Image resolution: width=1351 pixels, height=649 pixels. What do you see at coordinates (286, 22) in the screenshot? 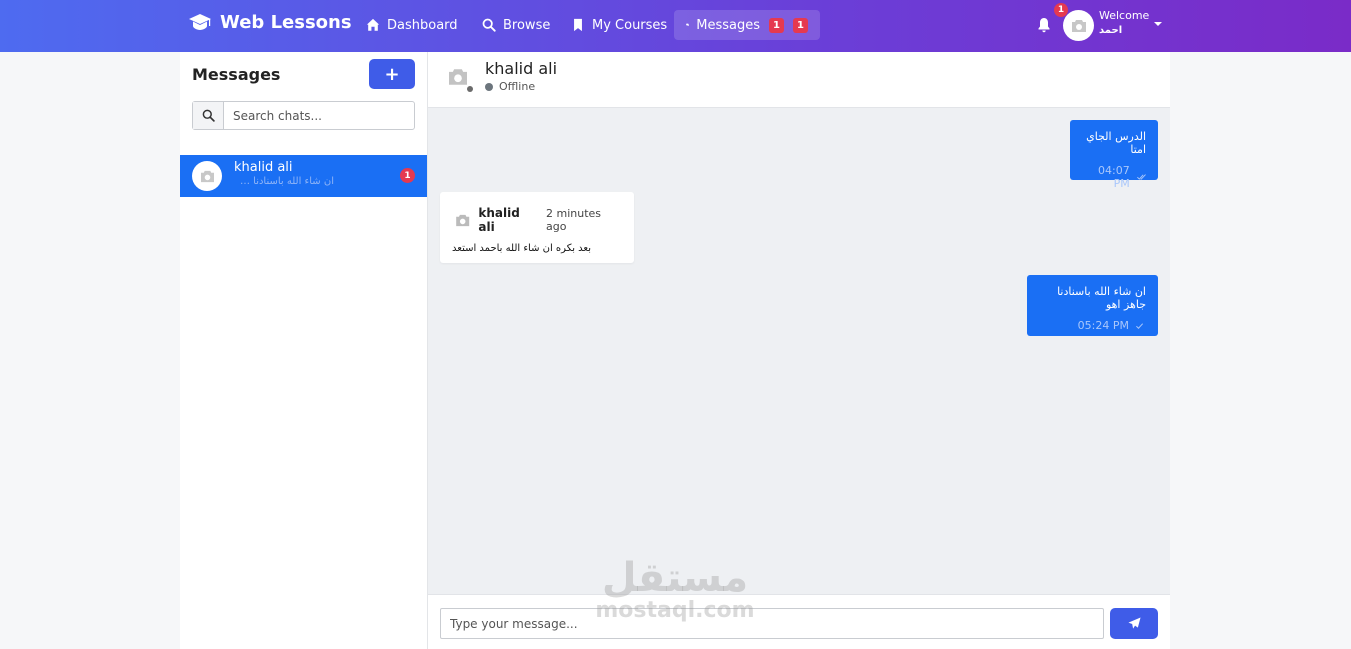
I see `brand-name: Web Lessons` at bounding box center [286, 22].